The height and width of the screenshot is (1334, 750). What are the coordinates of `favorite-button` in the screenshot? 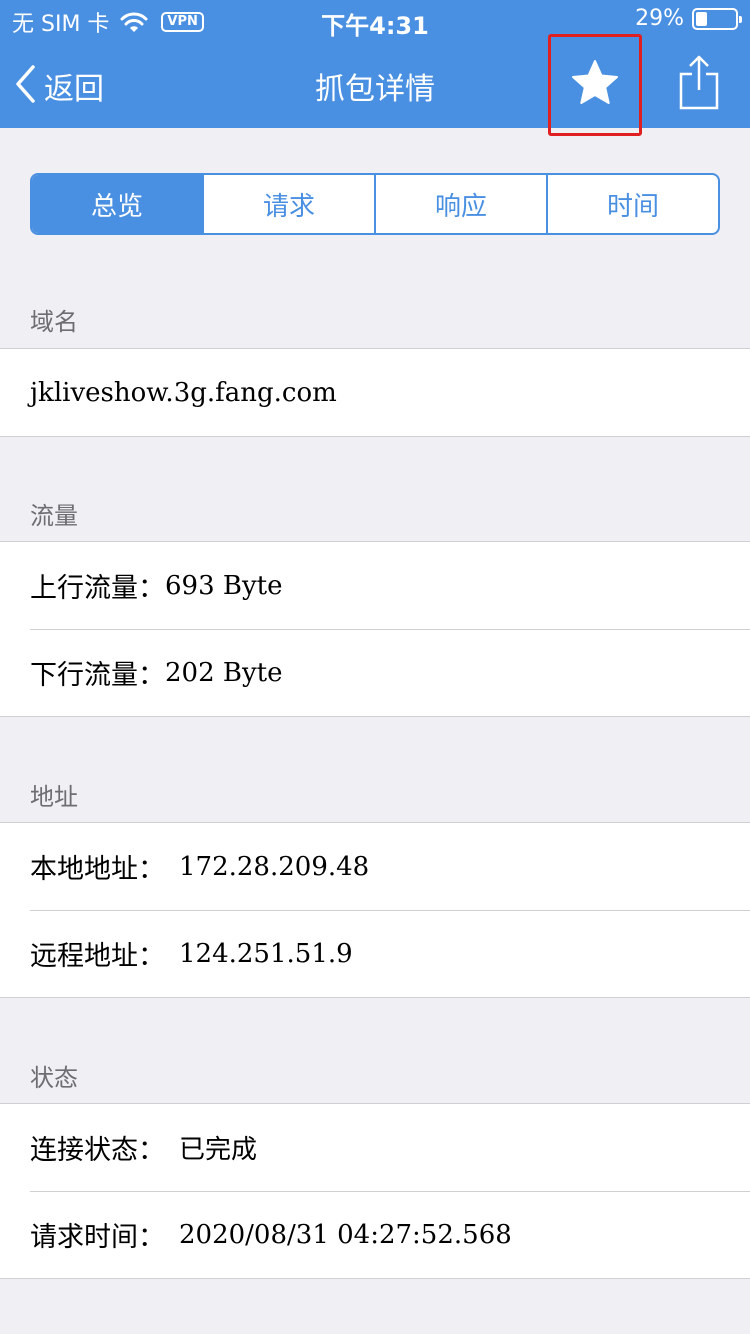 It's located at (595, 85).